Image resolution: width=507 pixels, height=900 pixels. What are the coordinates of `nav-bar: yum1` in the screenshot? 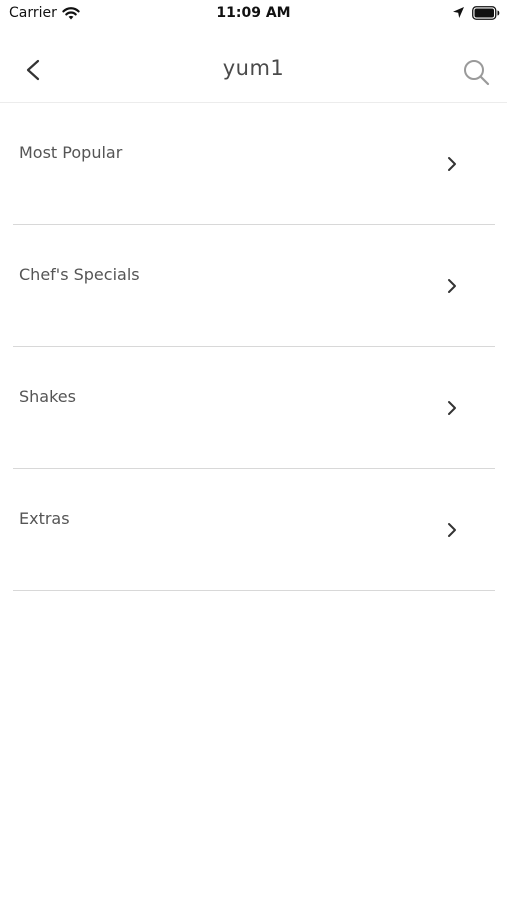 It's located at (253, 65).